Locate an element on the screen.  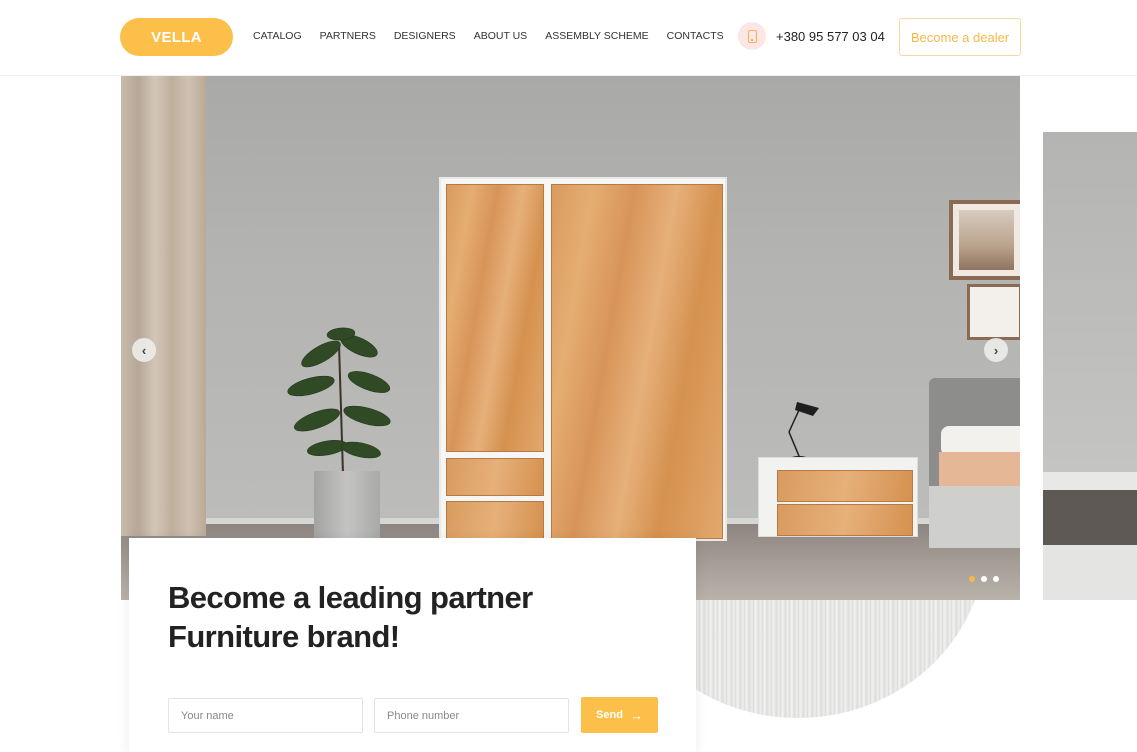
nav-catalog: CATALOG is located at coordinates (277, 36).